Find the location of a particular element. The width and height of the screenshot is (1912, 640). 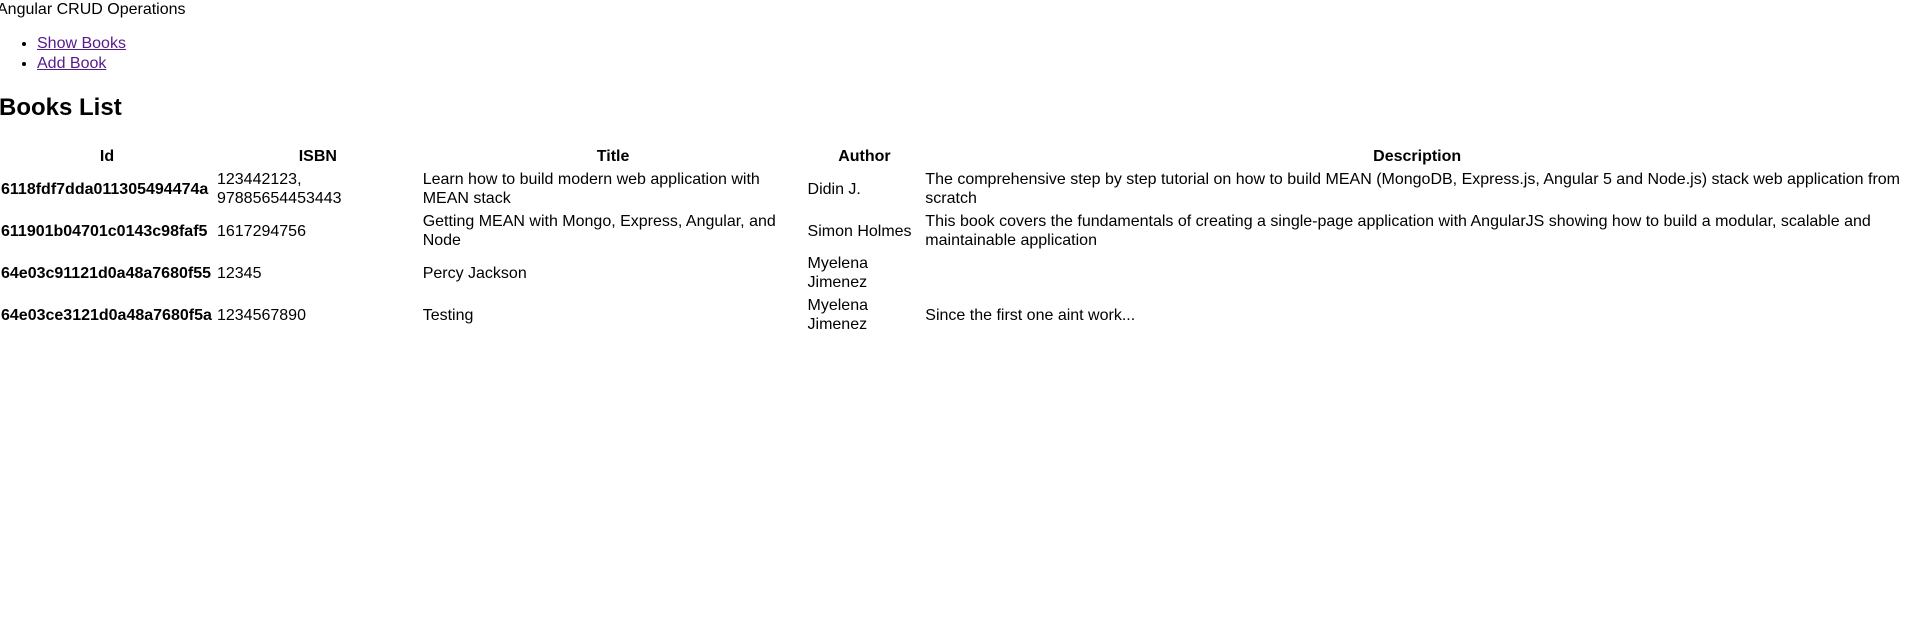

main-nav: Show Books Add Book is located at coordinates (63, 54).